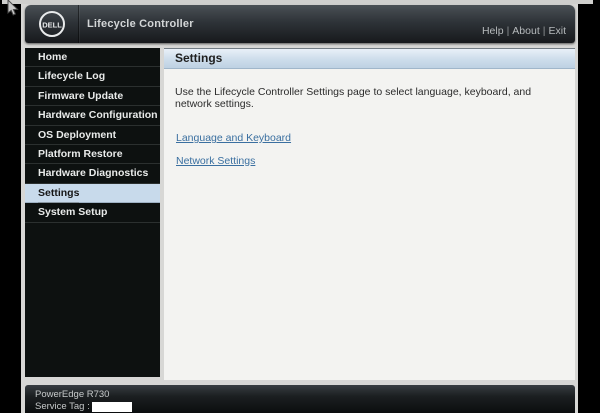 This screenshot has width=600, height=413. Describe the element at coordinates (78, 24) in the screenshot. I see `title-bar-divider` at that location.